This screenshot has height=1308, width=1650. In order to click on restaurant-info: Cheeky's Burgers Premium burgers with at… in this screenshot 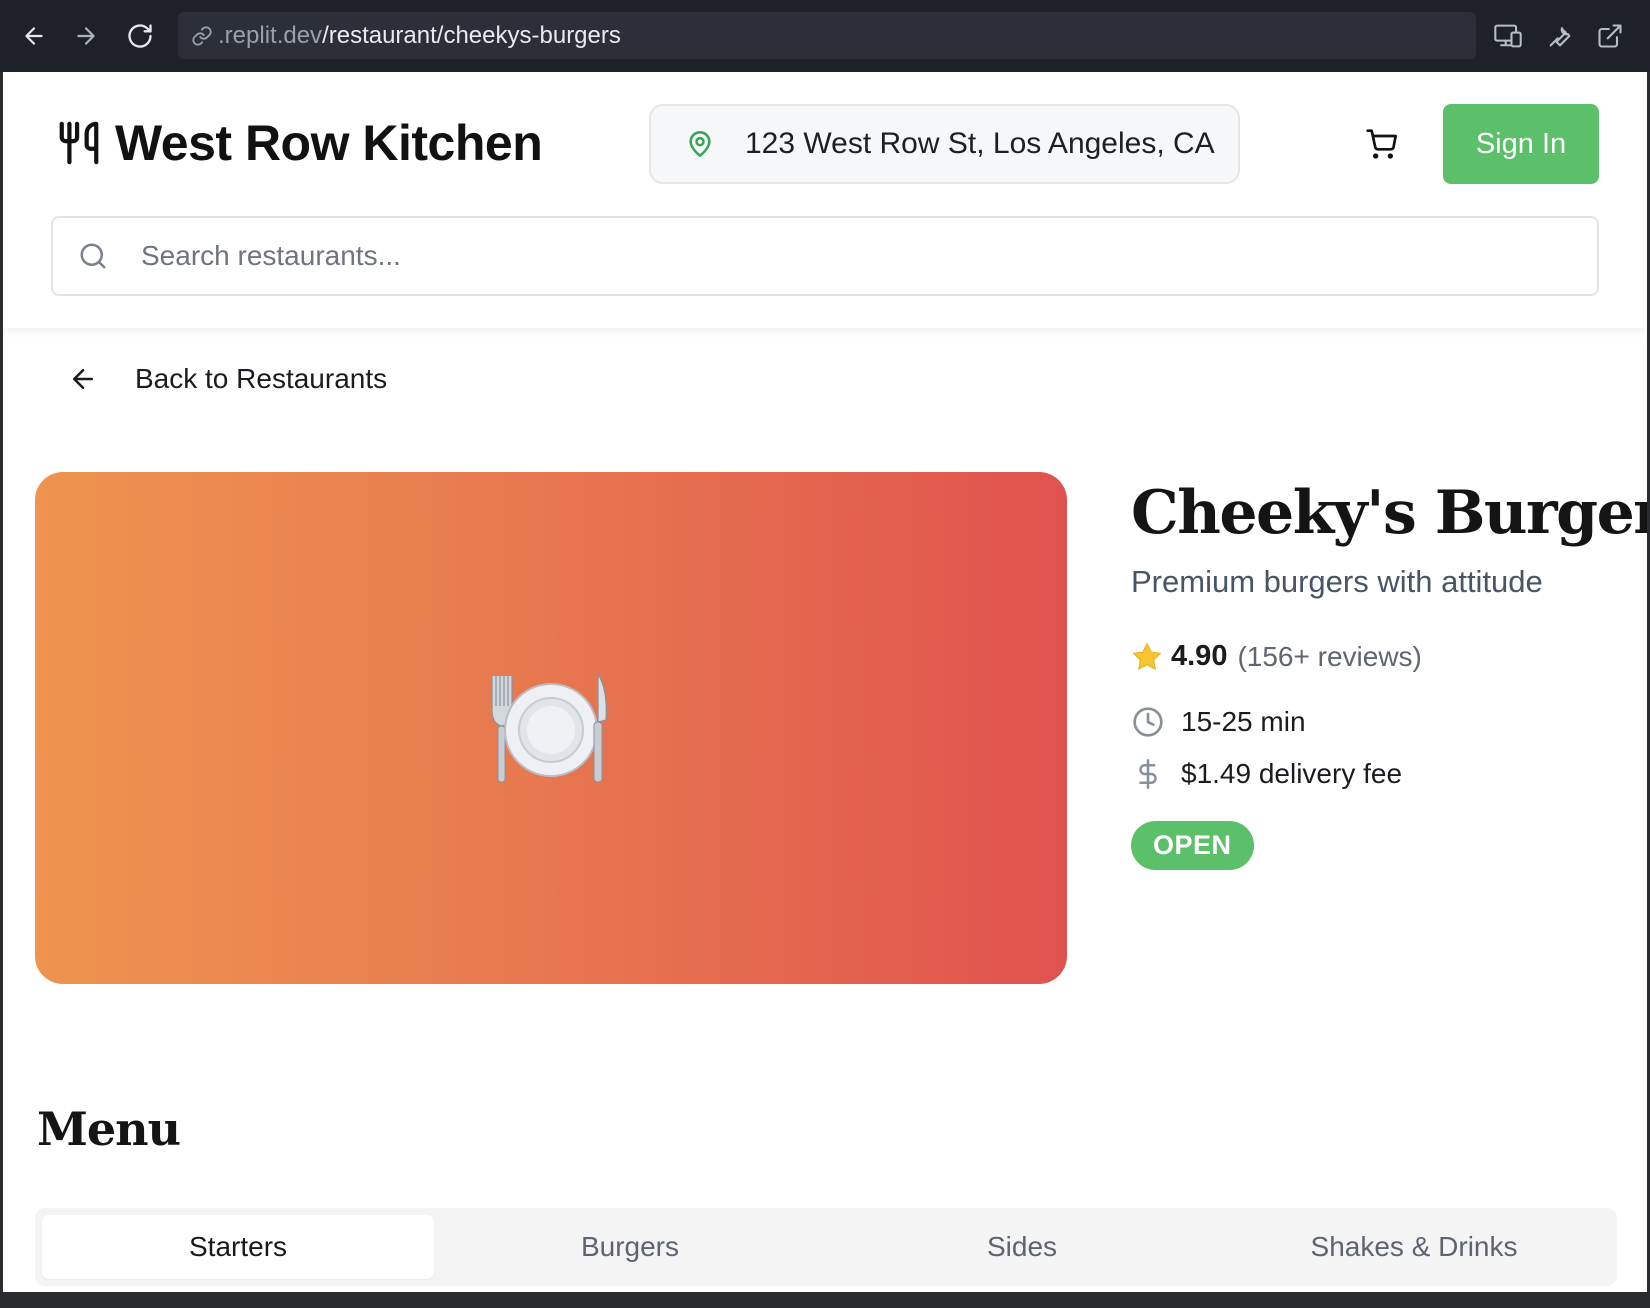, I will do `click(1389, 671)`.